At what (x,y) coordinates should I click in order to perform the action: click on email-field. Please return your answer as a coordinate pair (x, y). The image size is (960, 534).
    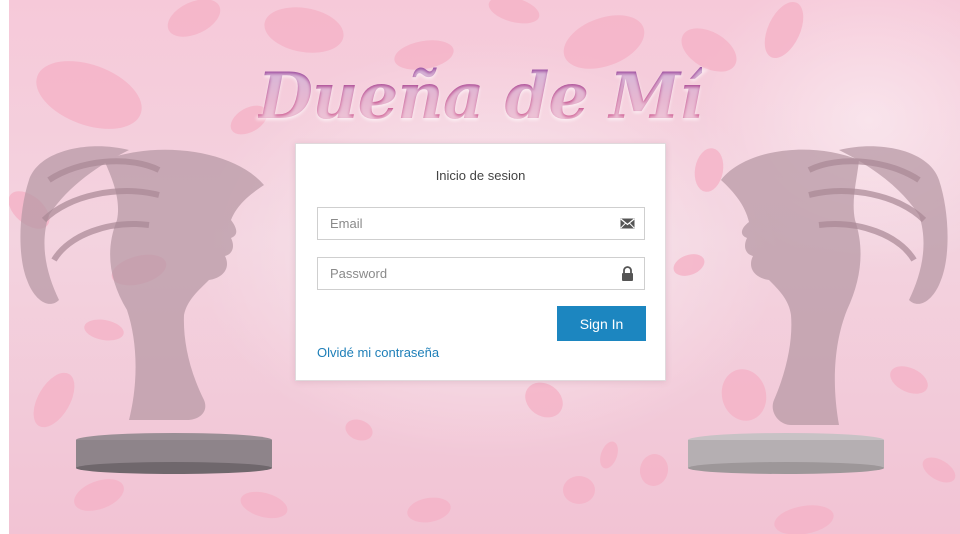
    Looking at the image, I should click on (481, 223).